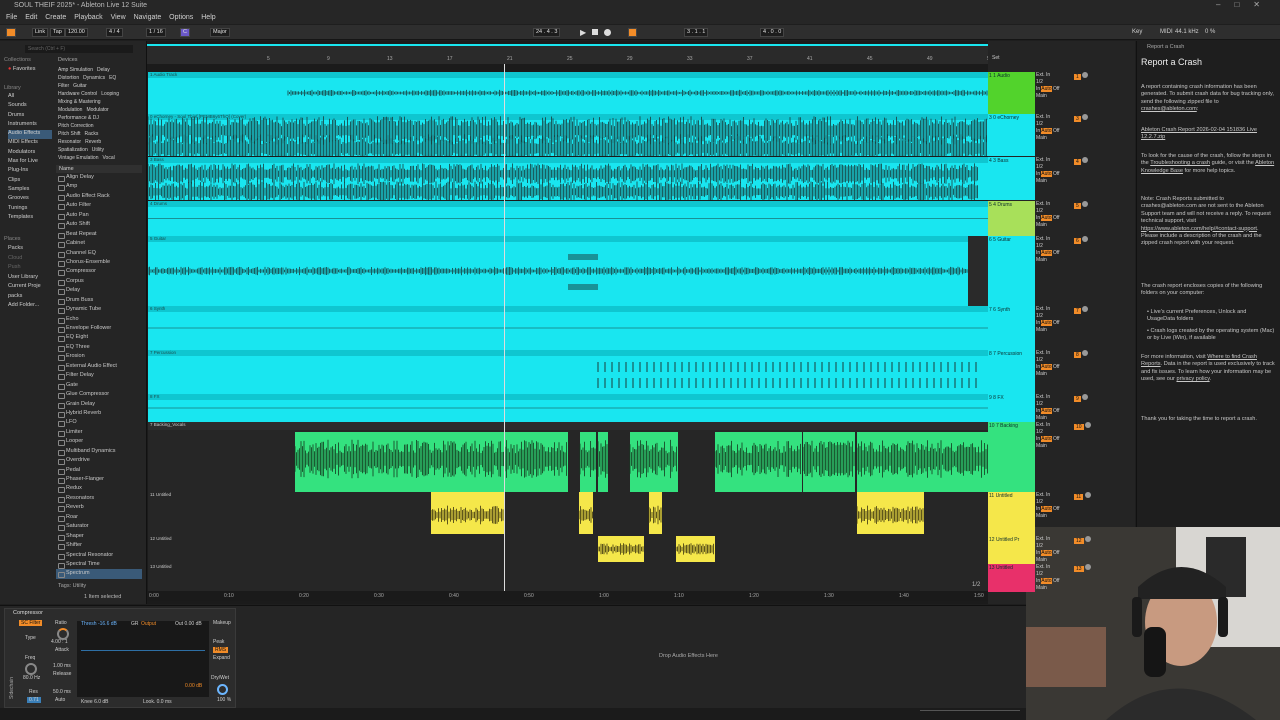  What do you see at coordinates (1011, 328) in the screenshot?
I see `mixer-track-title: 7 6 Synth` at bounding box center [1011, 328].